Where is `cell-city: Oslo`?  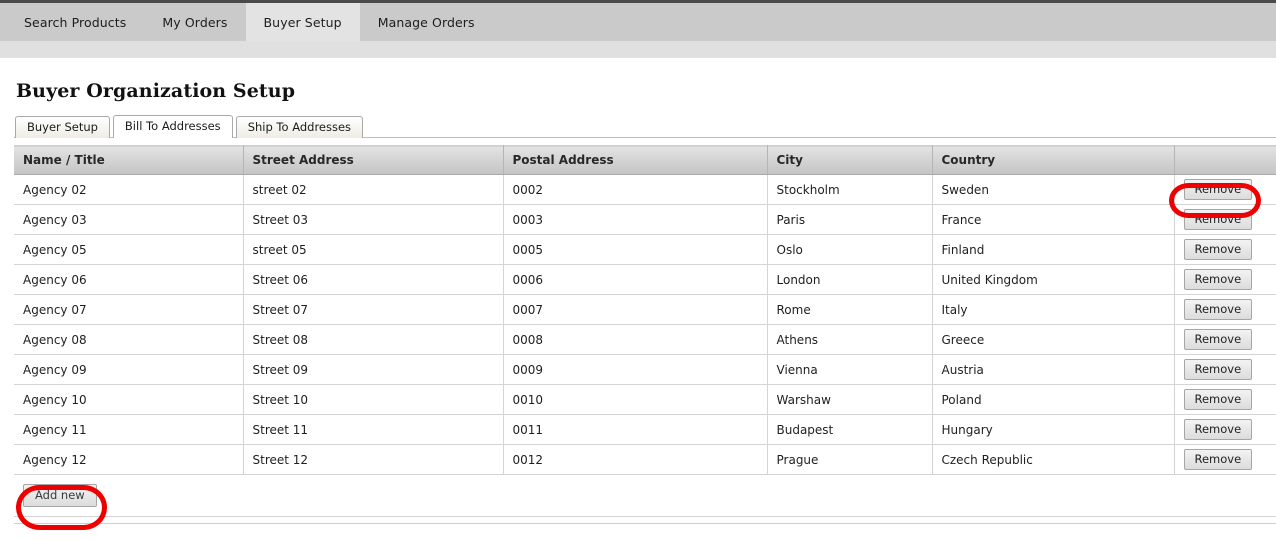 cell-city: Oslo is located at coordinates (850, 249).